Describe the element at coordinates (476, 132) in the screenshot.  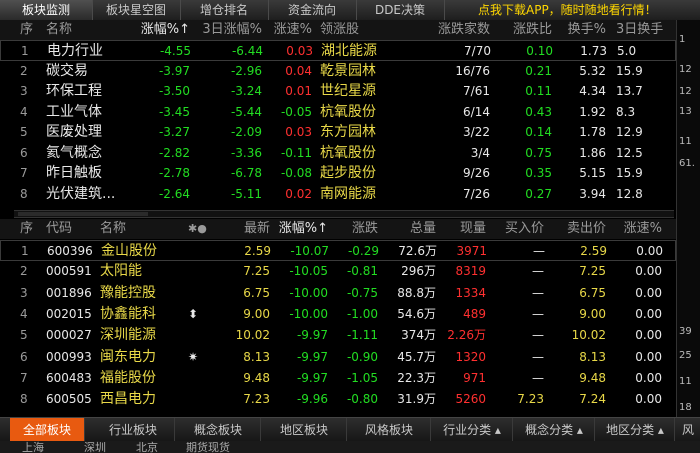
I see `sector-cell-updown: 3/22` at that location.